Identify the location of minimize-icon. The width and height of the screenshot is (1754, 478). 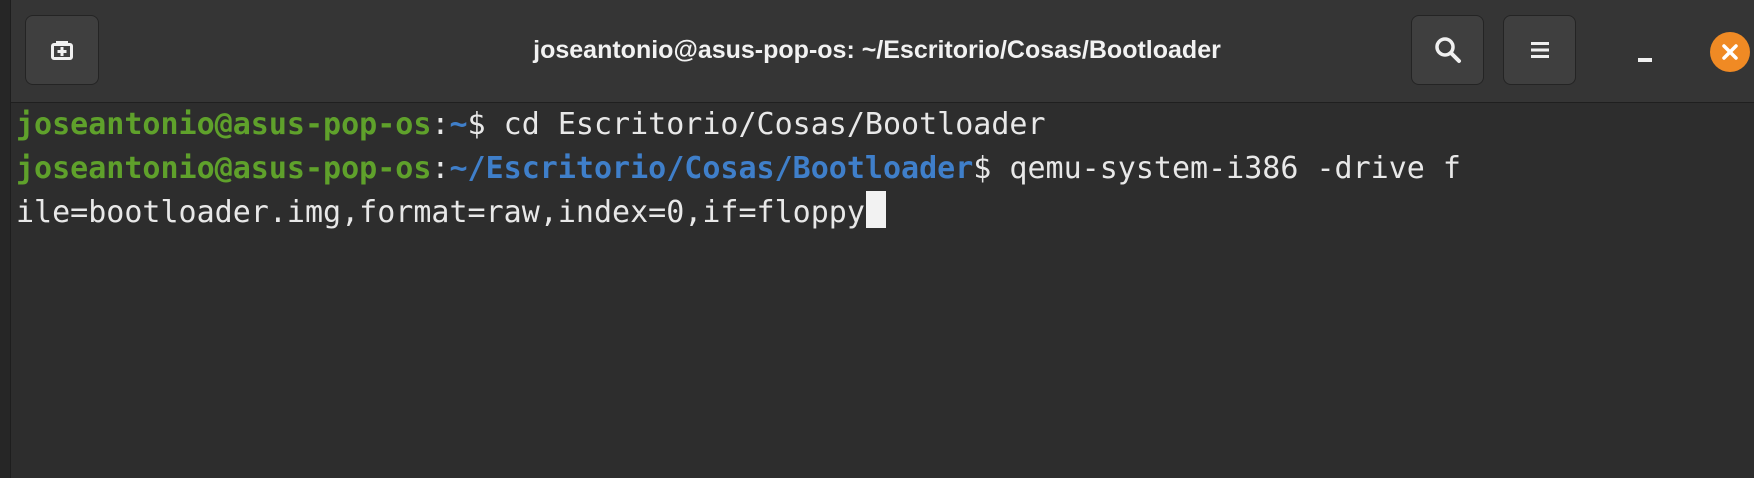
(1645, 60).